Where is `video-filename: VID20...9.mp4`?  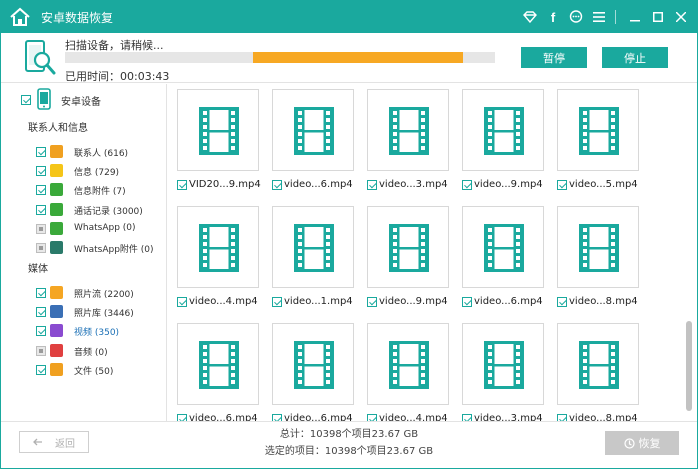 video-filename: VID20...9.mp4 is located at coordinates (225, 184).